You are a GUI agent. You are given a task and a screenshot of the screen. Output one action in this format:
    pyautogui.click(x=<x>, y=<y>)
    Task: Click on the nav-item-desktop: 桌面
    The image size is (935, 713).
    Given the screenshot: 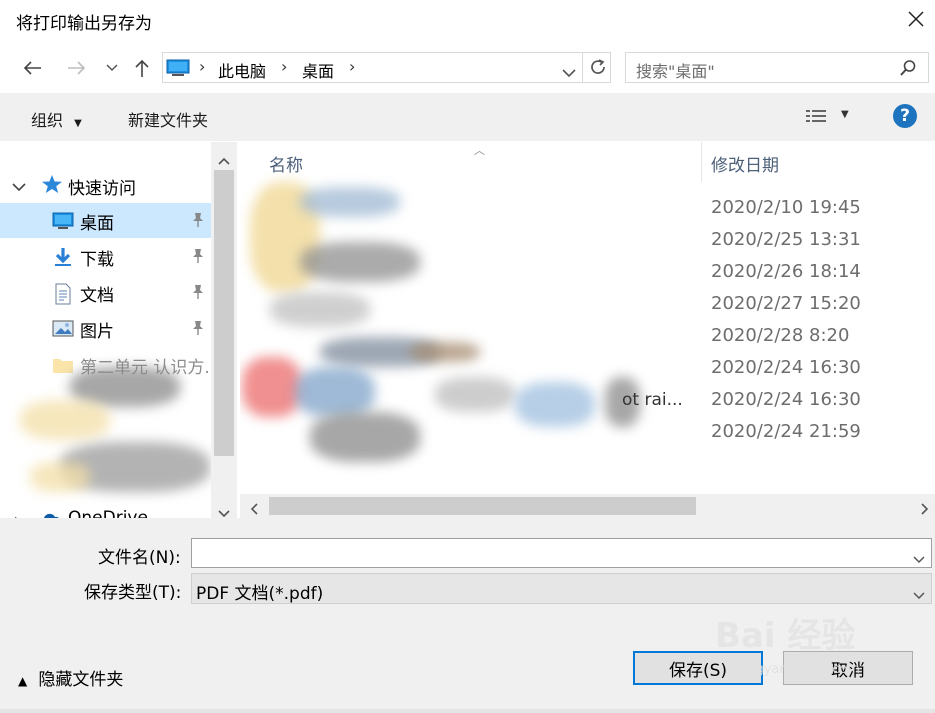 What is the action you would take?
    pyautogui.click(x=105, y=220)
    